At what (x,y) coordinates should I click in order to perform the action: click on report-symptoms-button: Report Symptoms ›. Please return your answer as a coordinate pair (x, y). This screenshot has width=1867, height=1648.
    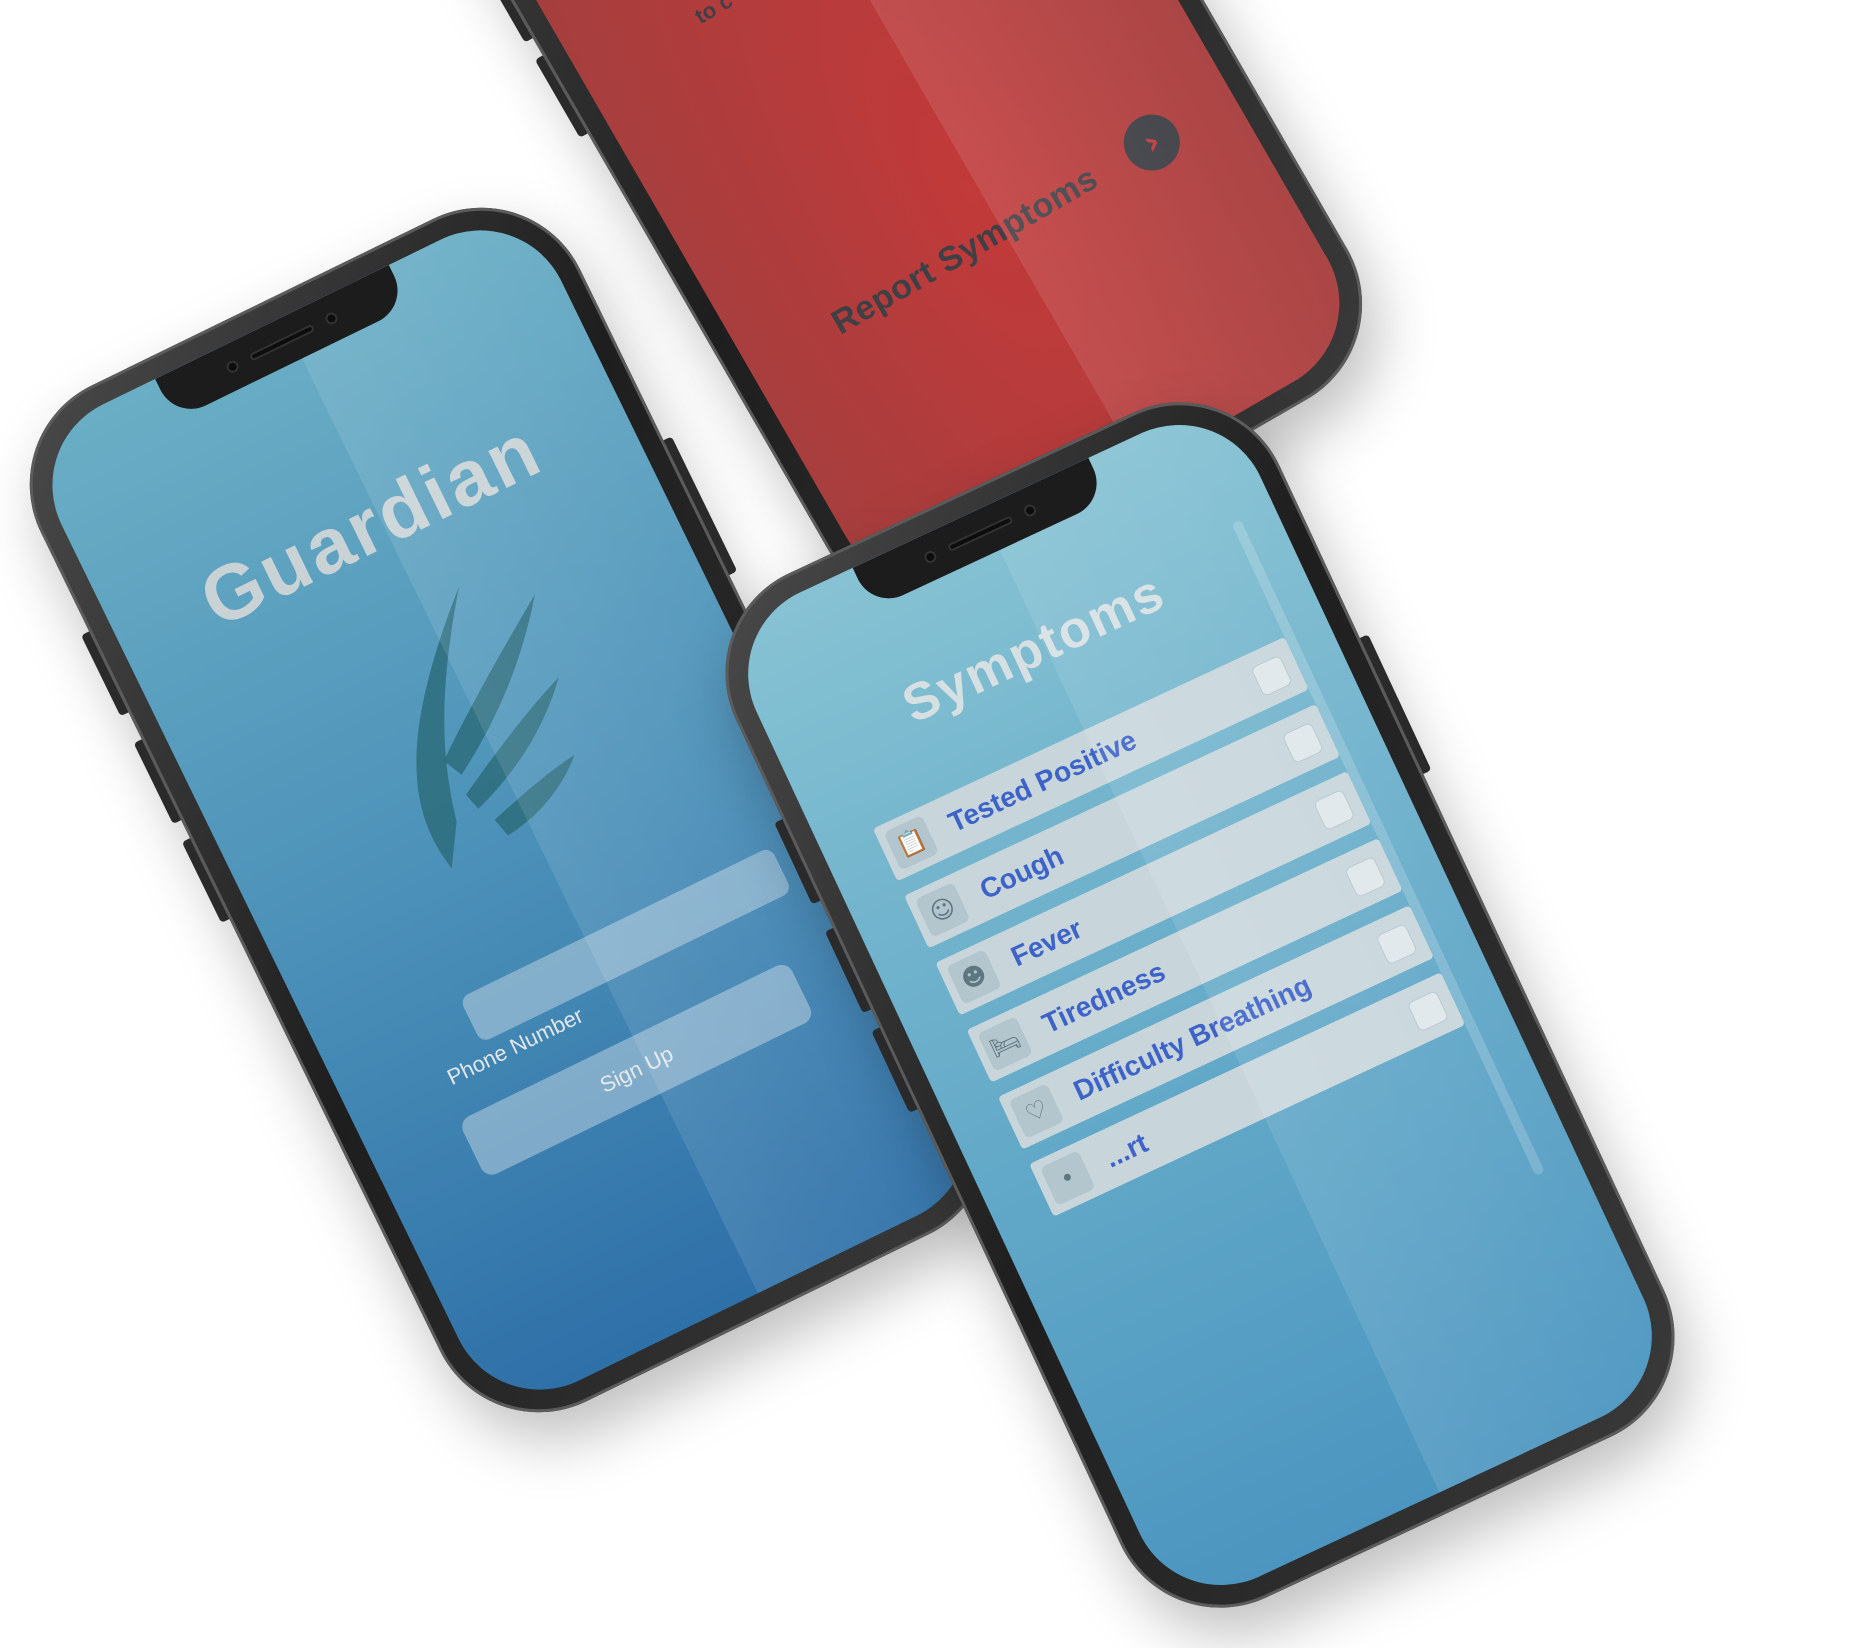
    Looking at the image, I should click on (1006, 226).